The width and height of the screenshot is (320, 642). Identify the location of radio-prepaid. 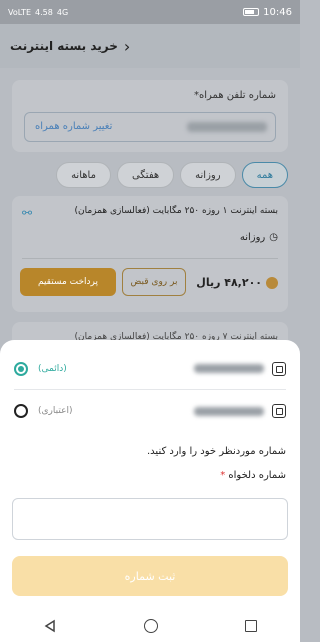
(21, 411).